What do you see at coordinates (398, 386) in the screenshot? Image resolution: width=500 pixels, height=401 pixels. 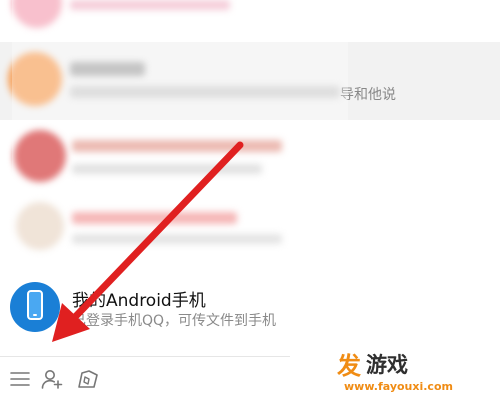 I see `watermark-url: www.fayouxi.com` at bounding box center [398, 386].